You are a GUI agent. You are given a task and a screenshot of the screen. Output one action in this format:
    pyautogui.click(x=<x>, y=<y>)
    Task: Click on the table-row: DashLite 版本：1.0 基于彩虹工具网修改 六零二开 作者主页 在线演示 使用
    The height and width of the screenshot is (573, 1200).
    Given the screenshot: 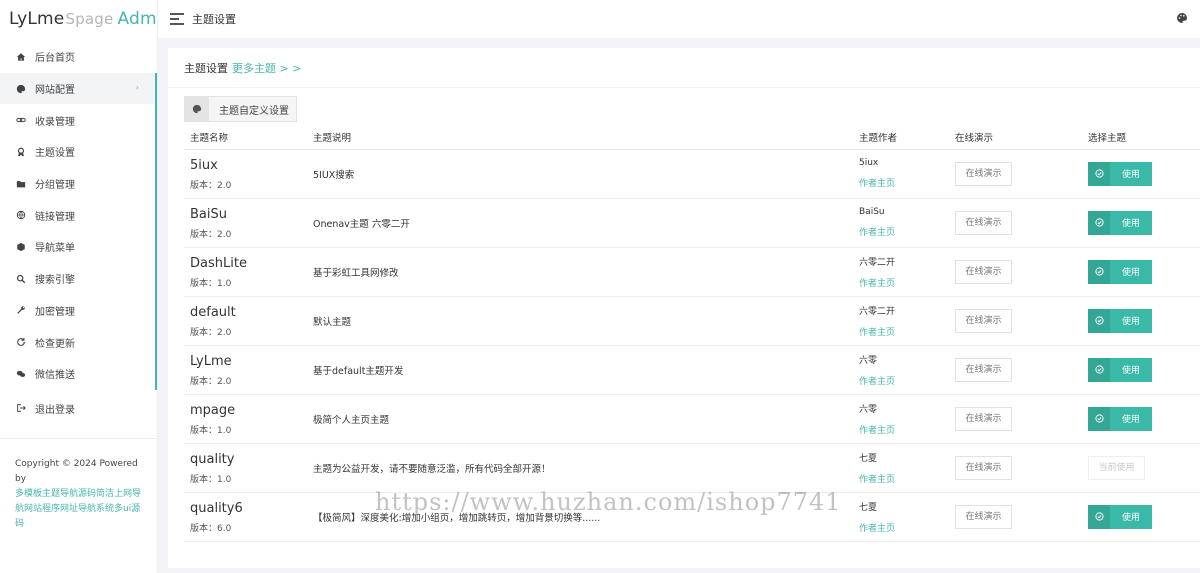 What is the action you would take?
    pyautogui.click(x=692, y=272)
    